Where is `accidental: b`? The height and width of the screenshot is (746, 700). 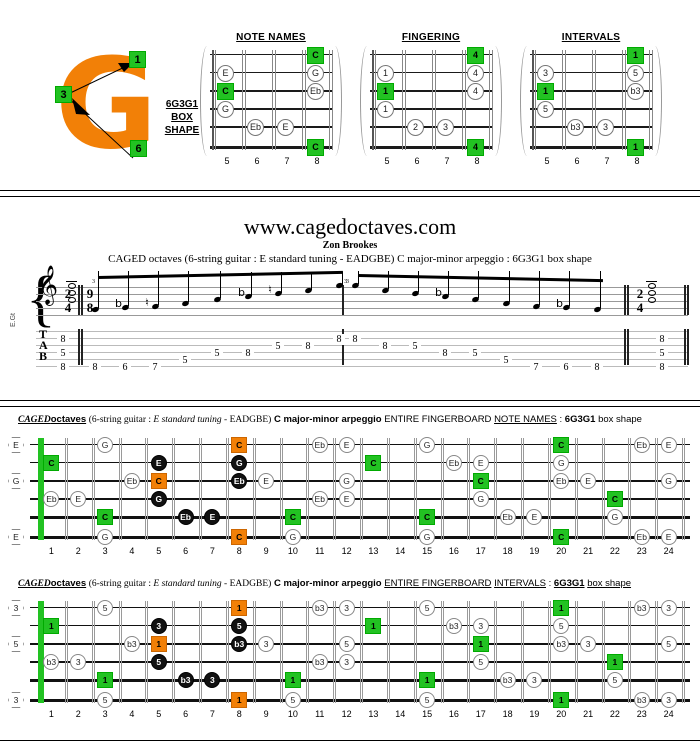 accidental: b is located at coordinates (438, 292).